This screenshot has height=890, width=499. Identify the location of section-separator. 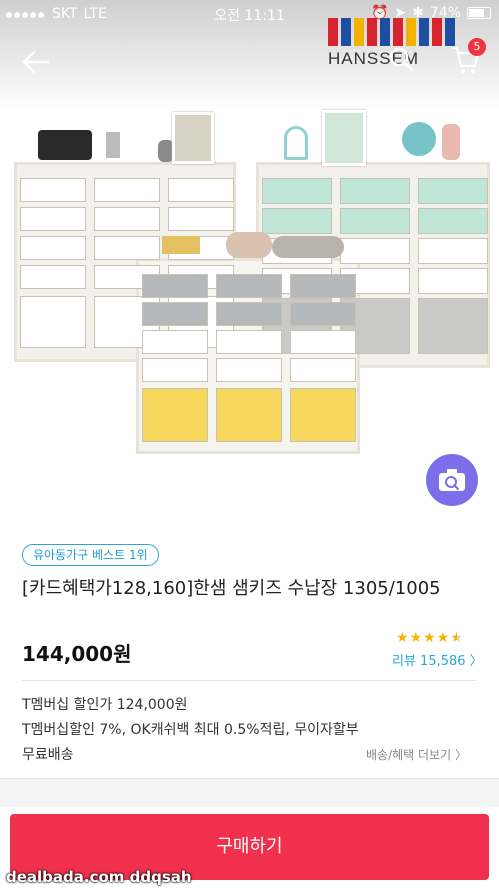
(249, 792).